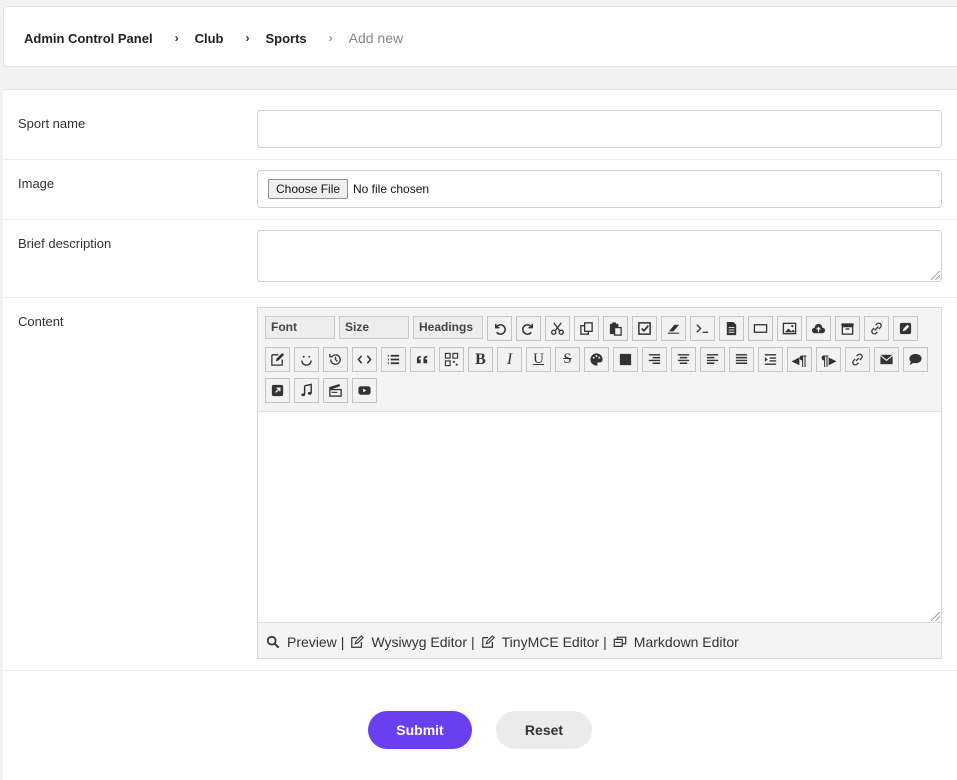 The height and width of the screenshot is (780, 957). I want to click on image-label: Image, so click(36, 183).